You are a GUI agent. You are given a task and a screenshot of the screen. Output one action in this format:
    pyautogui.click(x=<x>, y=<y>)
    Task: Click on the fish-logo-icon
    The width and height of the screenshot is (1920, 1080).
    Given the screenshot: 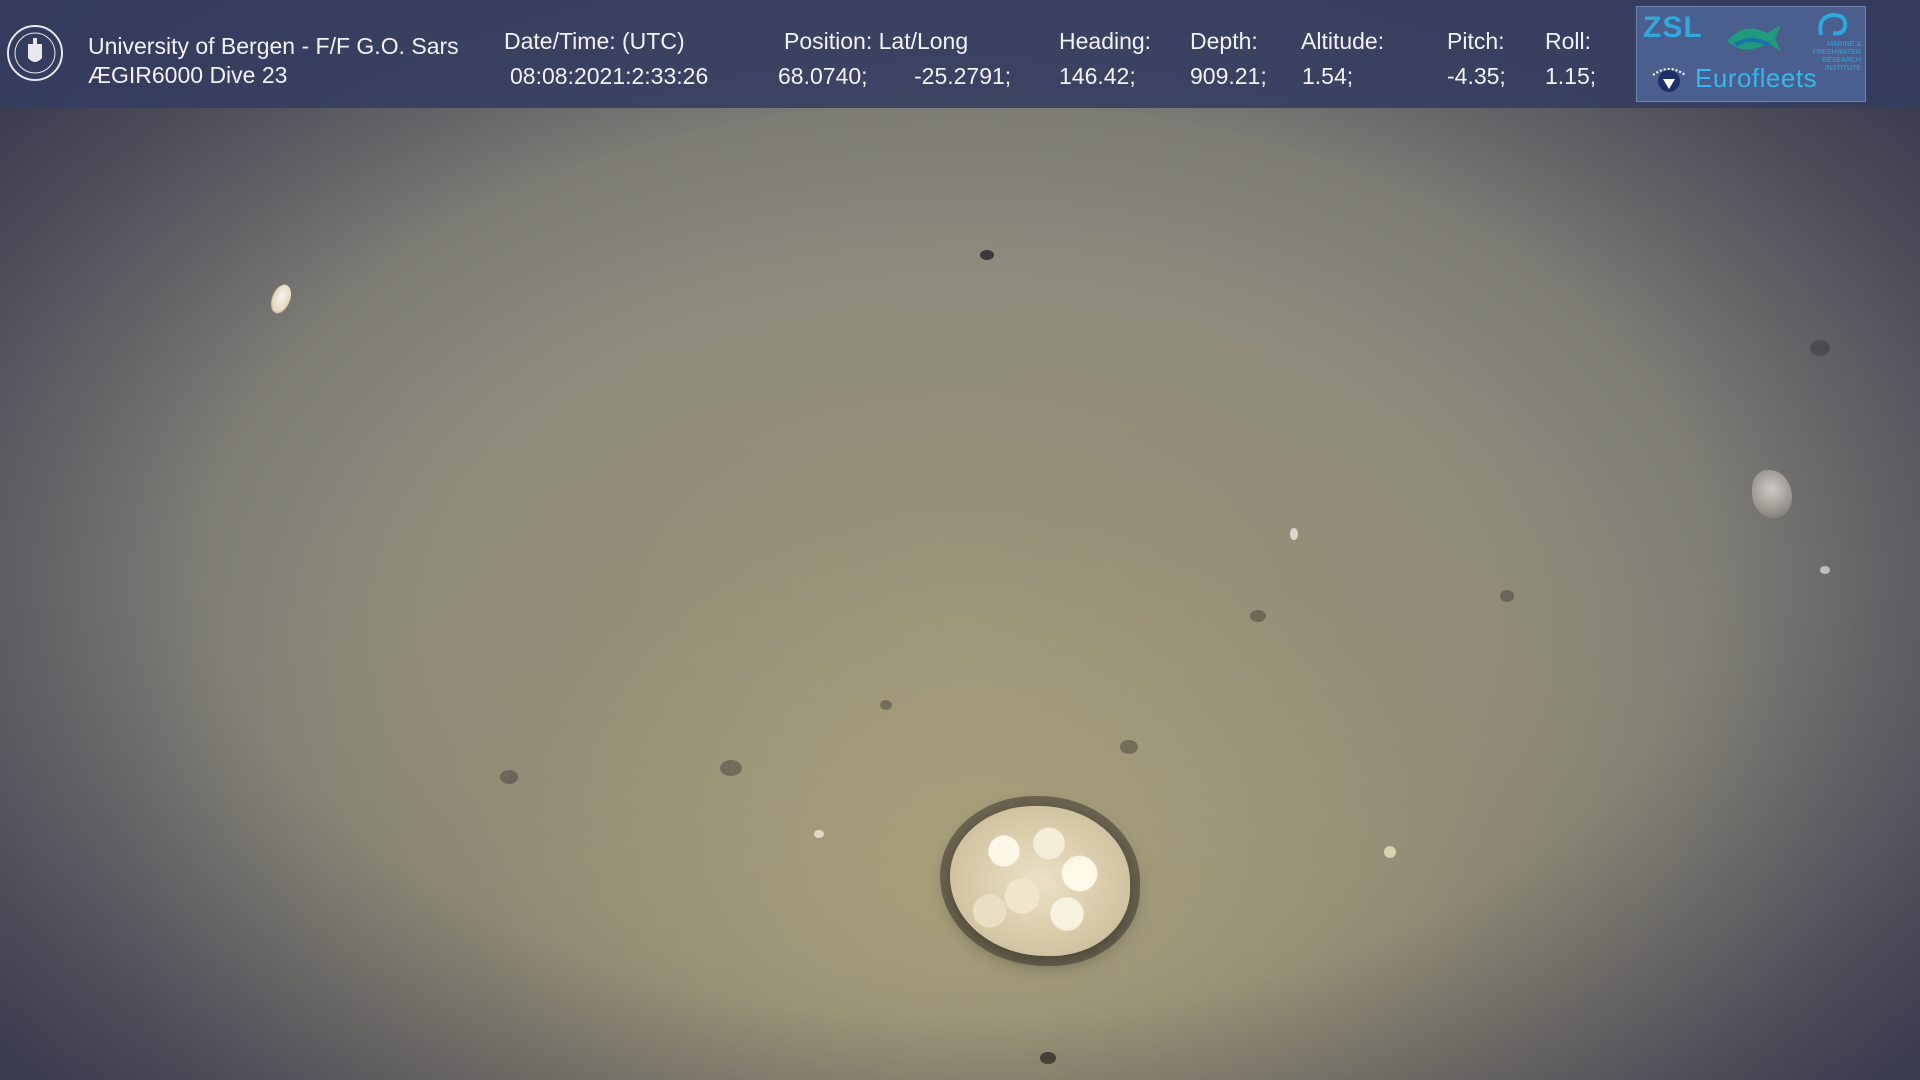 What is the action you would take?
    pyautogui.click(x=1754, y=38)
    